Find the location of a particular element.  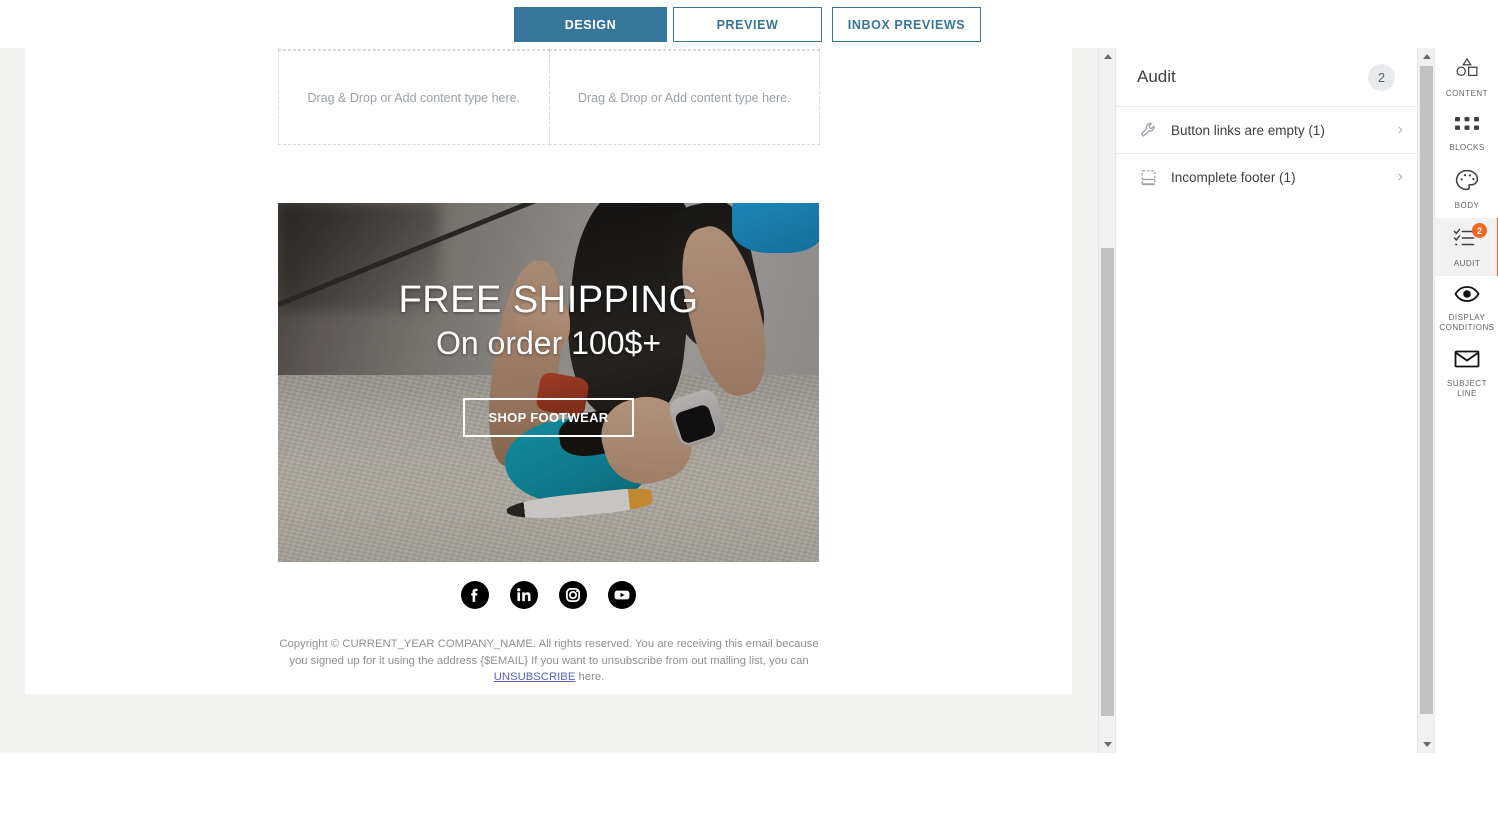

wrench-icon is located at coordinates (1148, 130).